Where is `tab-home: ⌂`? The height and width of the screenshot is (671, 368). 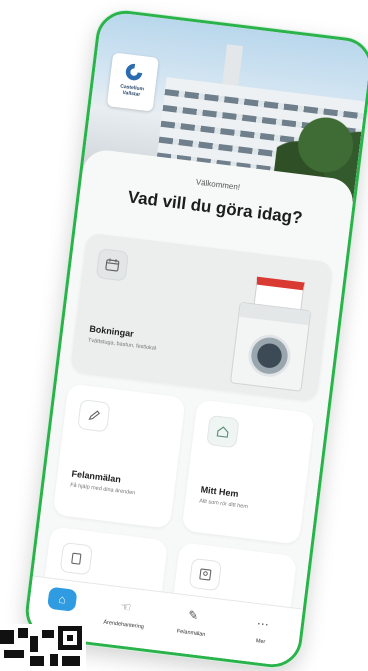 tab-home: ⌂ is located at coordinates (62, 601).